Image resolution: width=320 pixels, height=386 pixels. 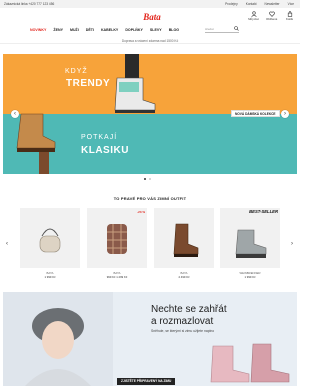 What do you see at coordinates (250, 363) in the screenshot?
I see `banner-photo-boots` at bounding box center [250, 363].